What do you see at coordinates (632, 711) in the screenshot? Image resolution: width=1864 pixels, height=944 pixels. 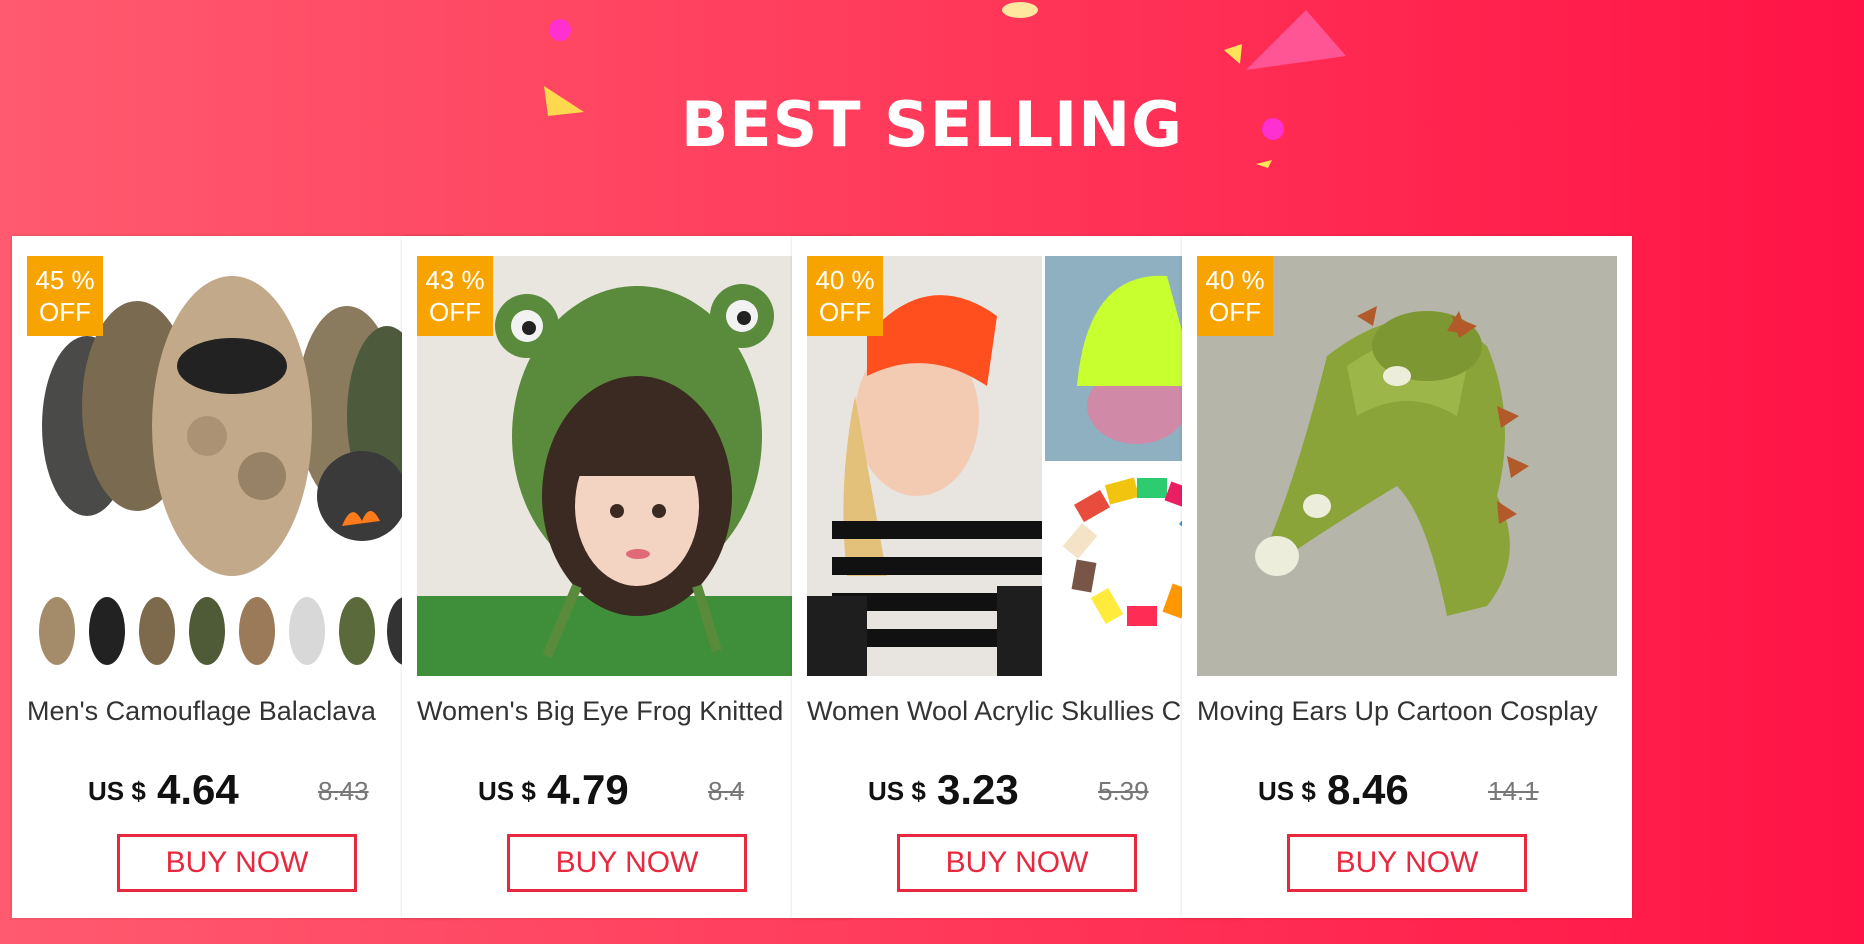 I see `product-title: Women's Big Eye Frog Knitted` at bounding box center [632, 711].